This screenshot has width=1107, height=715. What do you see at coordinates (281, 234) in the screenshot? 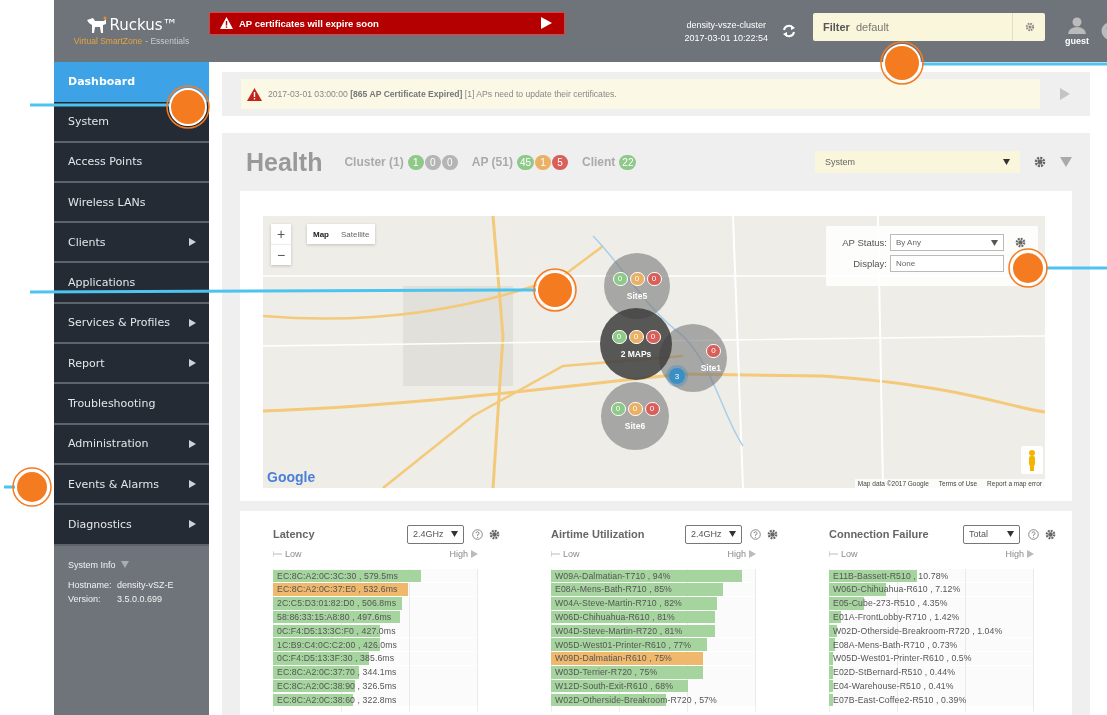
I see `zoom-in-button: +` at bounding box center [281, 234].